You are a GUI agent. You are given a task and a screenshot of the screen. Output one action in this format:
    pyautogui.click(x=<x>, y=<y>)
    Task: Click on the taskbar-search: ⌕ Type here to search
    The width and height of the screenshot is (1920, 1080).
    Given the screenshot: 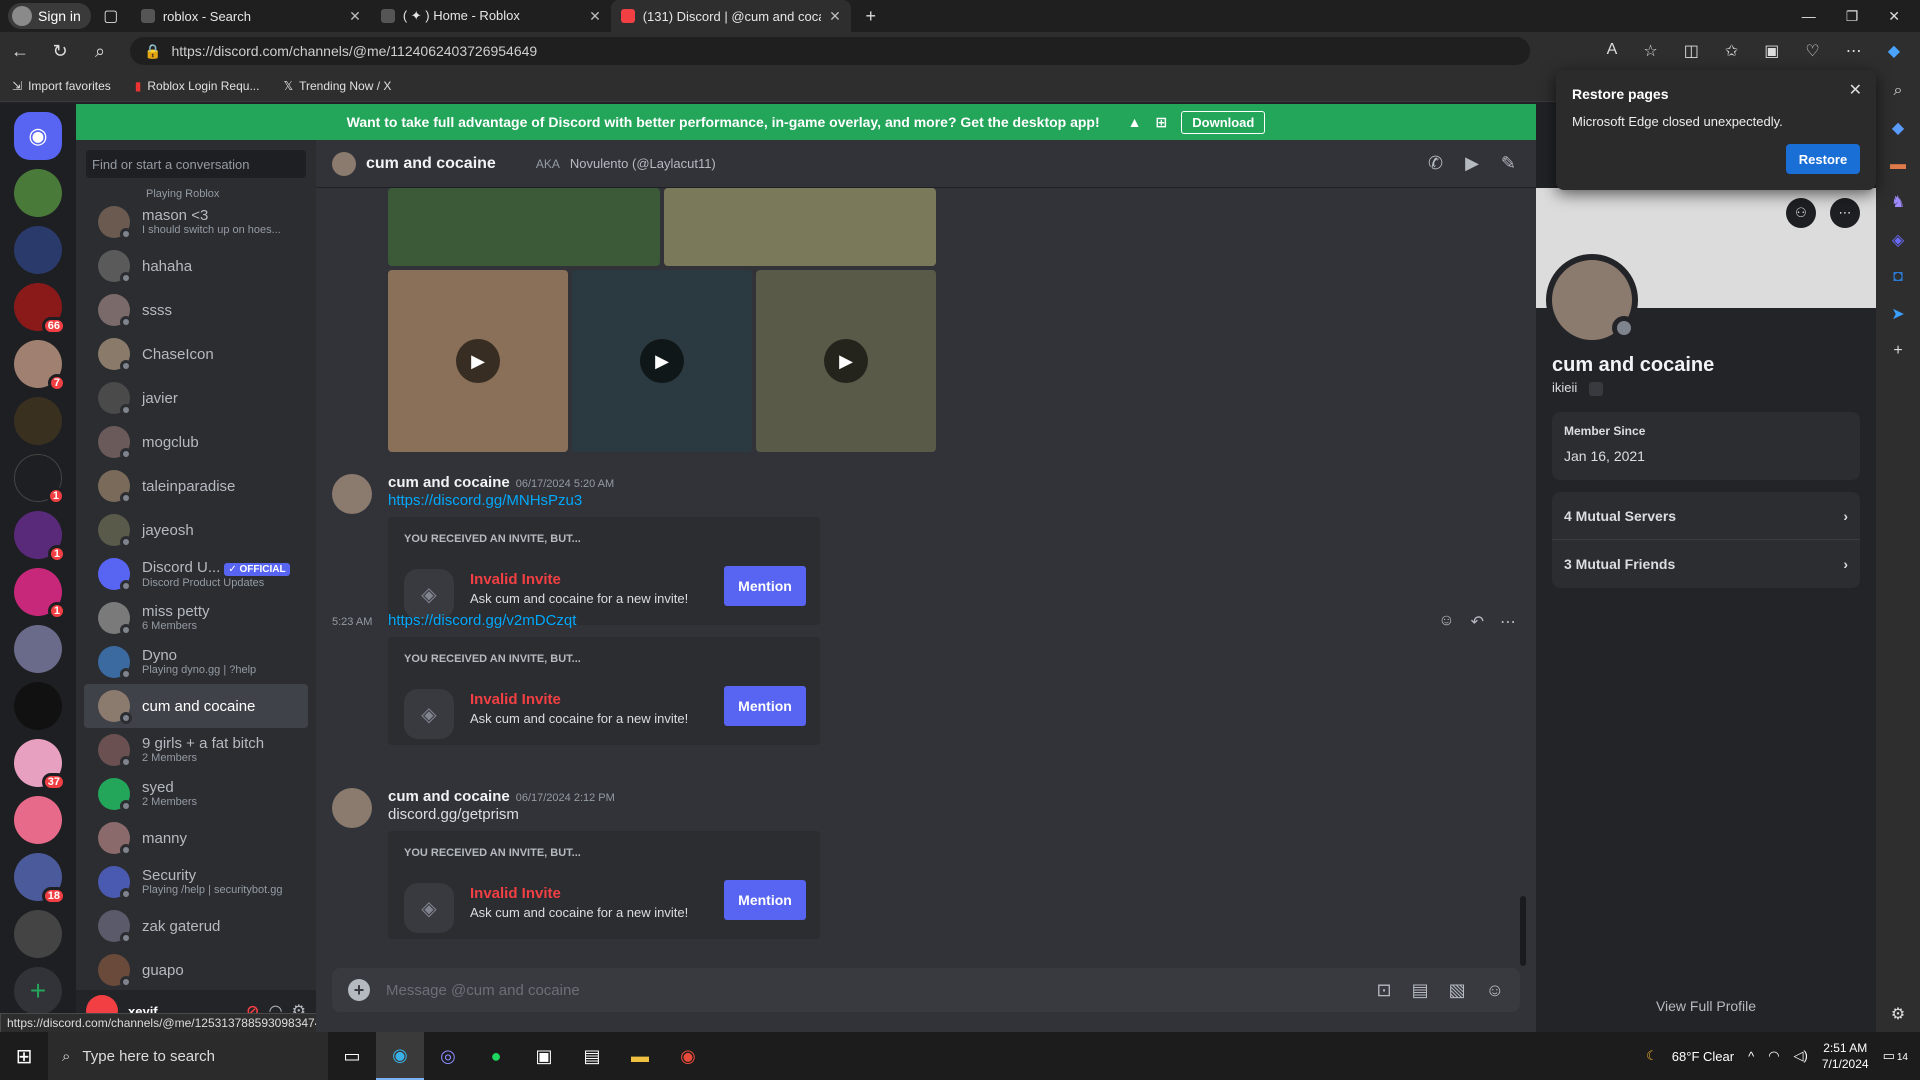 What is the action you would take?
    pyautogui.click(x=188, y=1056)
    